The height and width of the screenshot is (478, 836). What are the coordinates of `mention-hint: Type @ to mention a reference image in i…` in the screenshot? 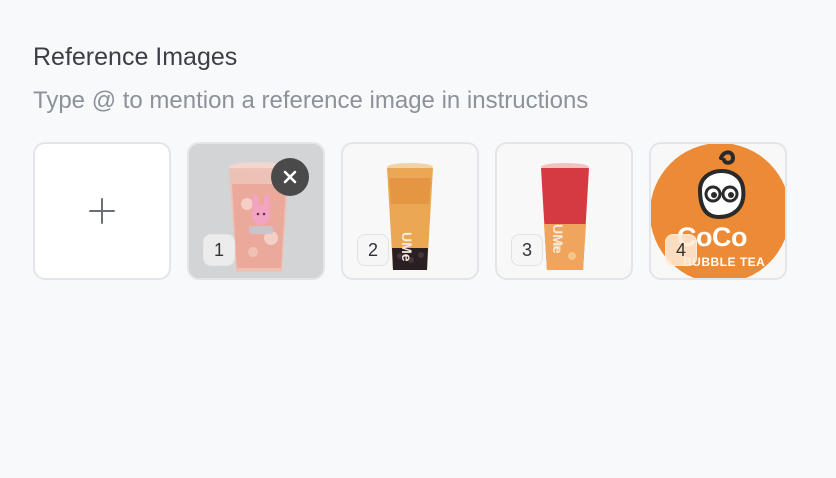 It's located at (311, 100).